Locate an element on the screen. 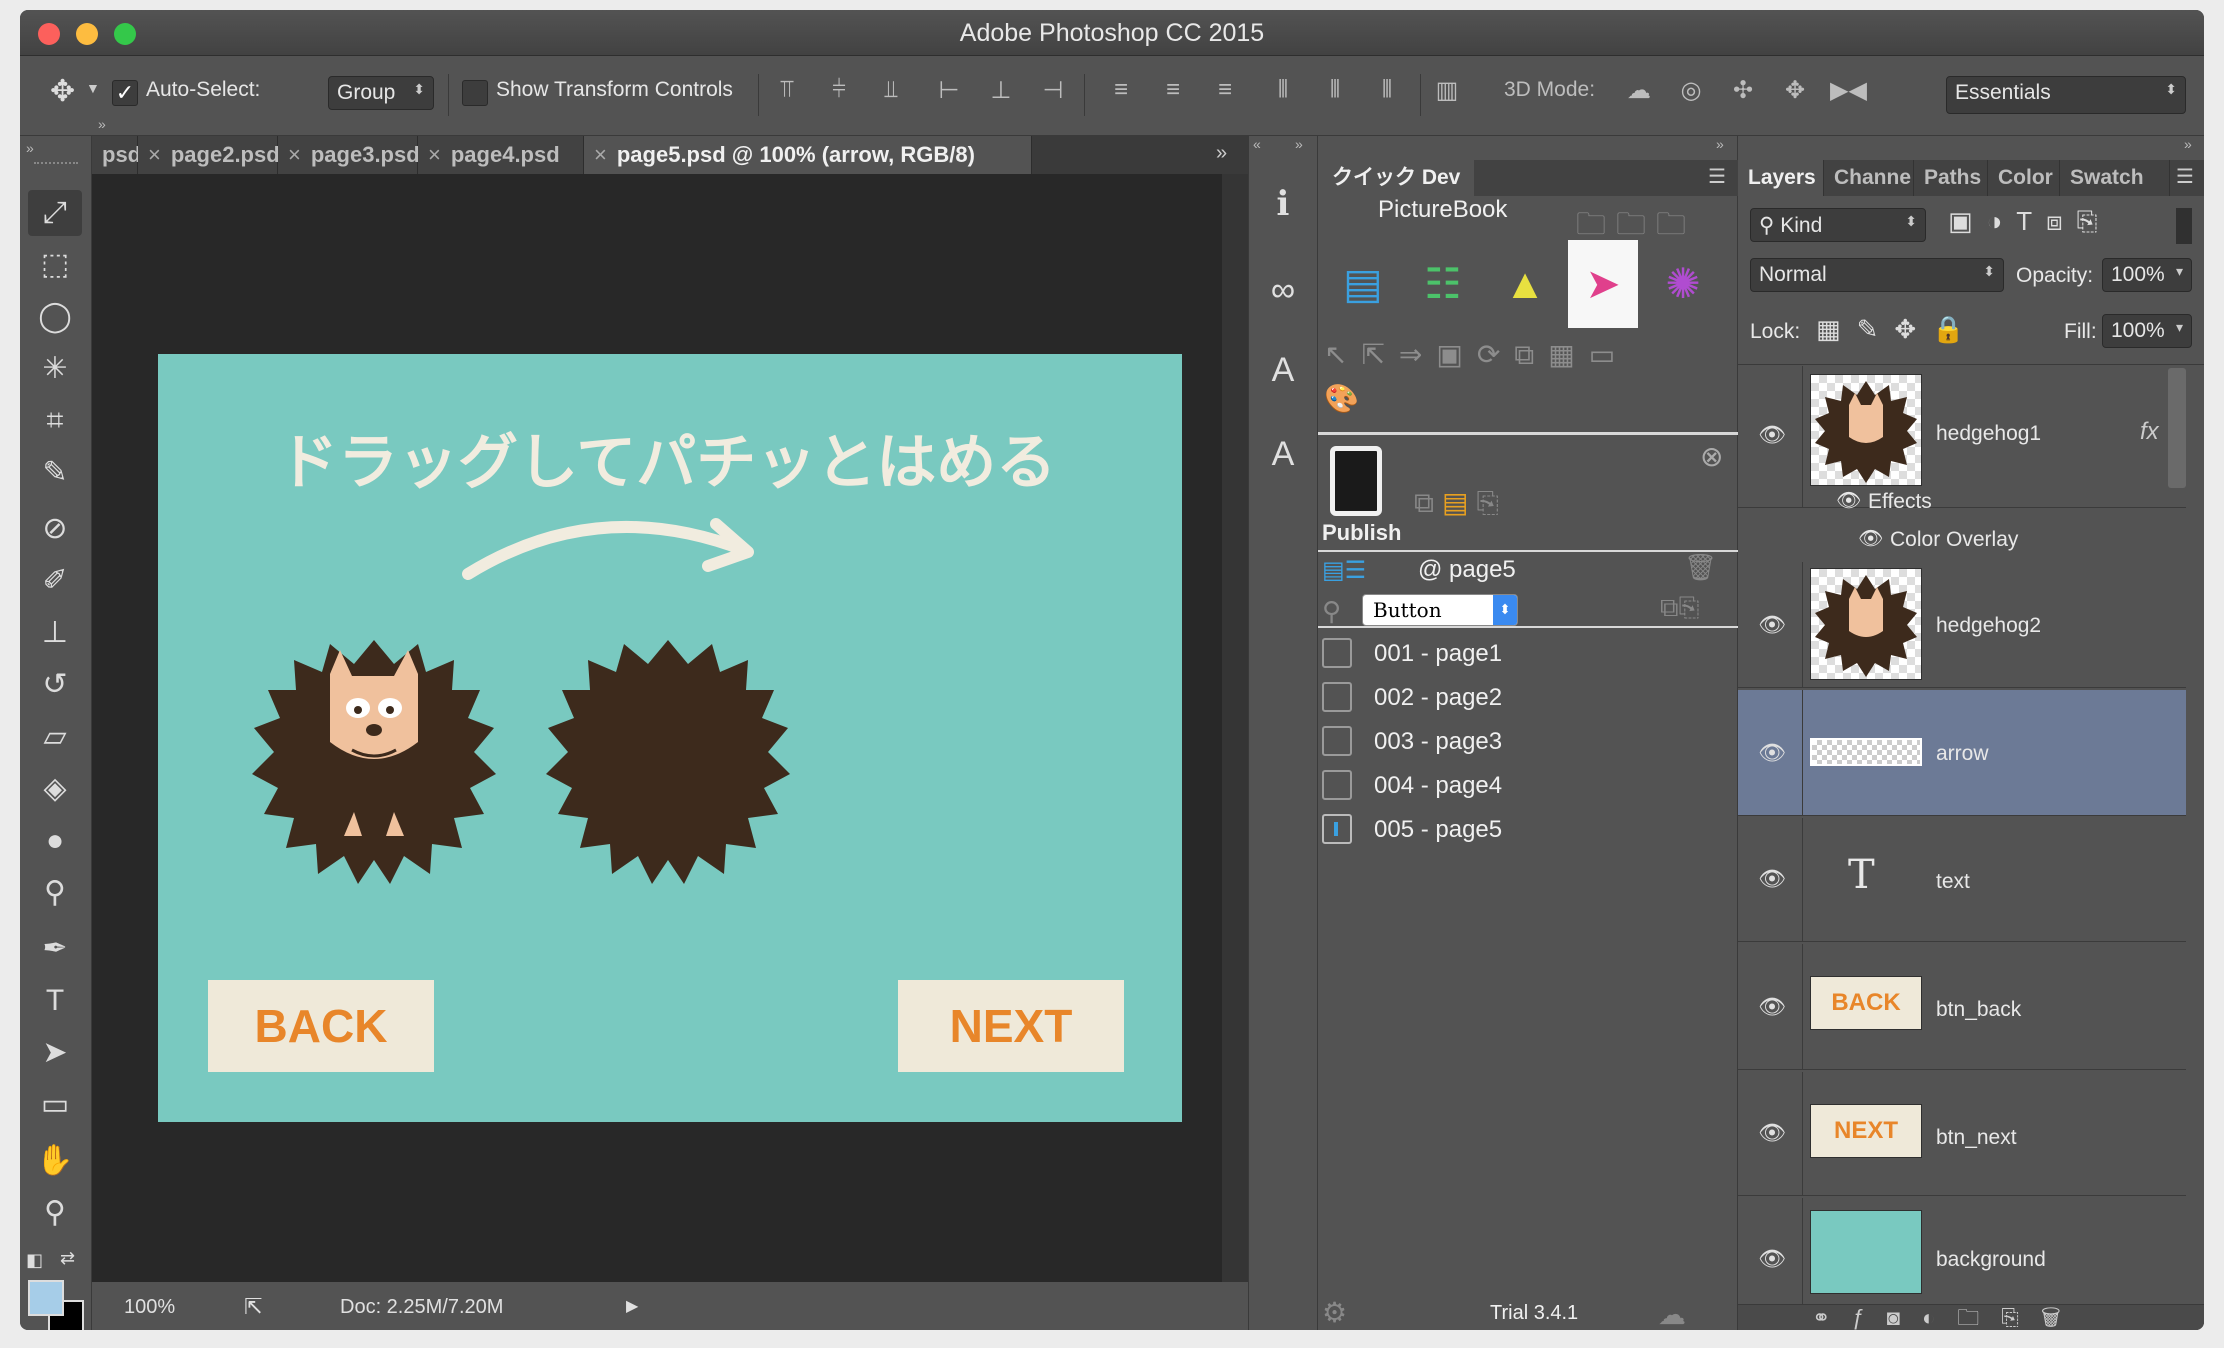 Image resolution: width=2224 pixels, height=1348 pixels. search-icon: ⚲ is located at coordinates (1331, 611).